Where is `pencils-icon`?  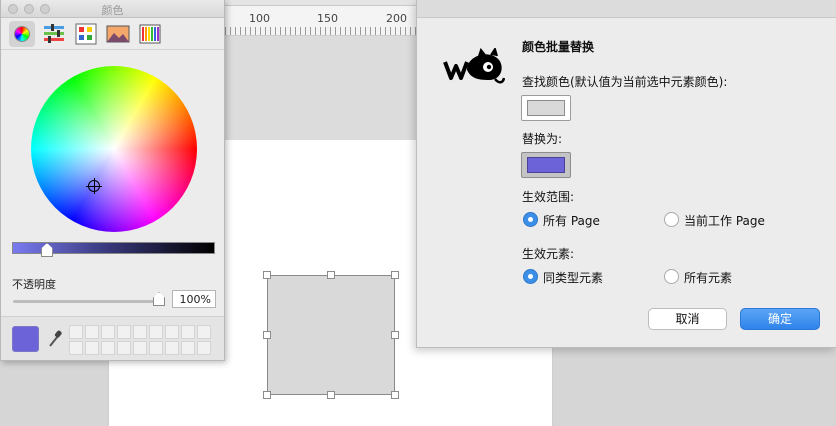
pencils-icon is located at coordinates (150, 34).